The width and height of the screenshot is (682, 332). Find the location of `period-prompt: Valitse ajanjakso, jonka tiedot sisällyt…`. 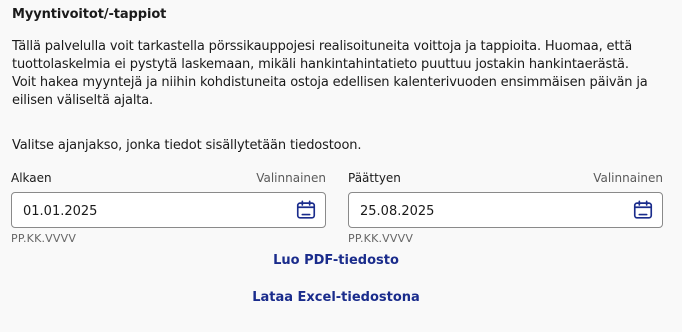

period-prompt: Valitse ajanjakso, jonka tiedot sisällyt… is located at coordinates (187, 145).